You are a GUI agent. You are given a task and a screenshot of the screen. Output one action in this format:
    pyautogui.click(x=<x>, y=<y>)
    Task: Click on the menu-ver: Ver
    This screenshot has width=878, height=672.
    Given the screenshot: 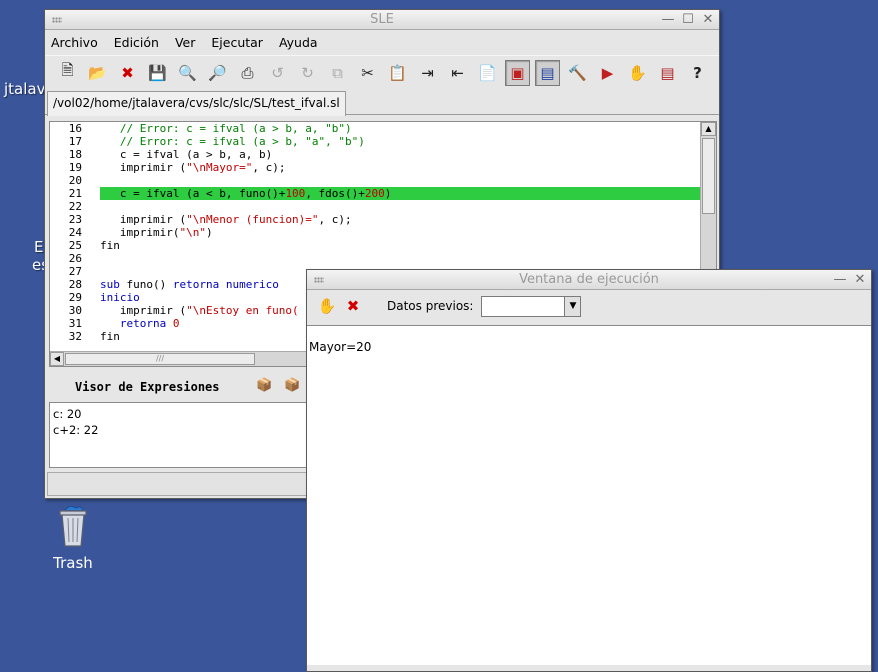 What is the action you would take?
    pyautogui.click(x=185, y=42)
    